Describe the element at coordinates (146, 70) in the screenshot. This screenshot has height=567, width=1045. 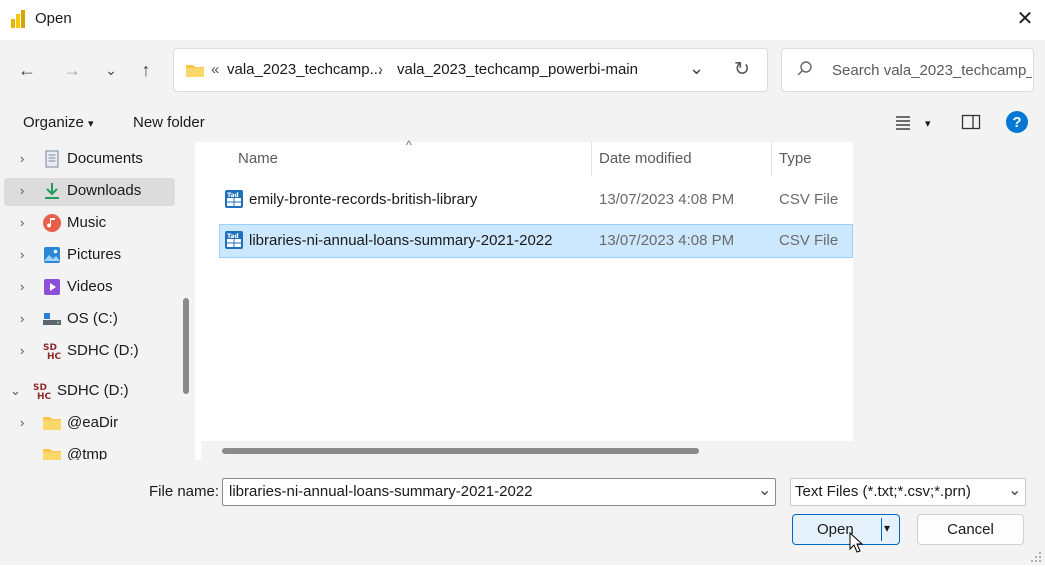
I see `up-icon: ↑` at that location.